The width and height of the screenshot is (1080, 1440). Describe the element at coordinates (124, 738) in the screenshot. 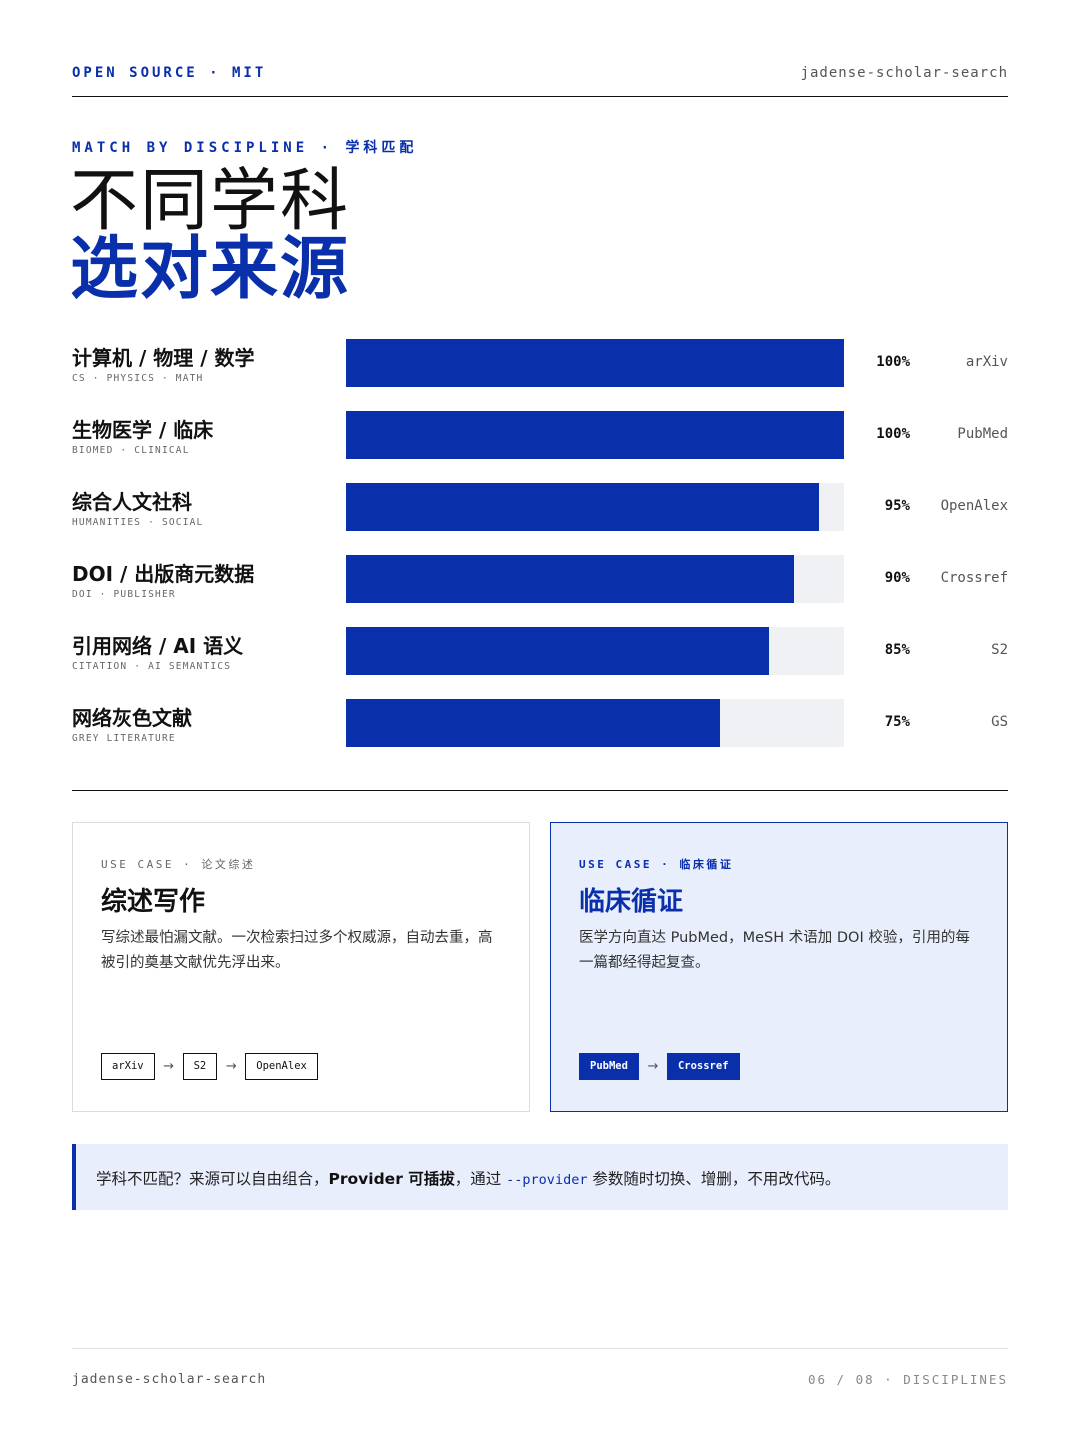

I see `category-subtitle: GREY LITERATURE` at that location.